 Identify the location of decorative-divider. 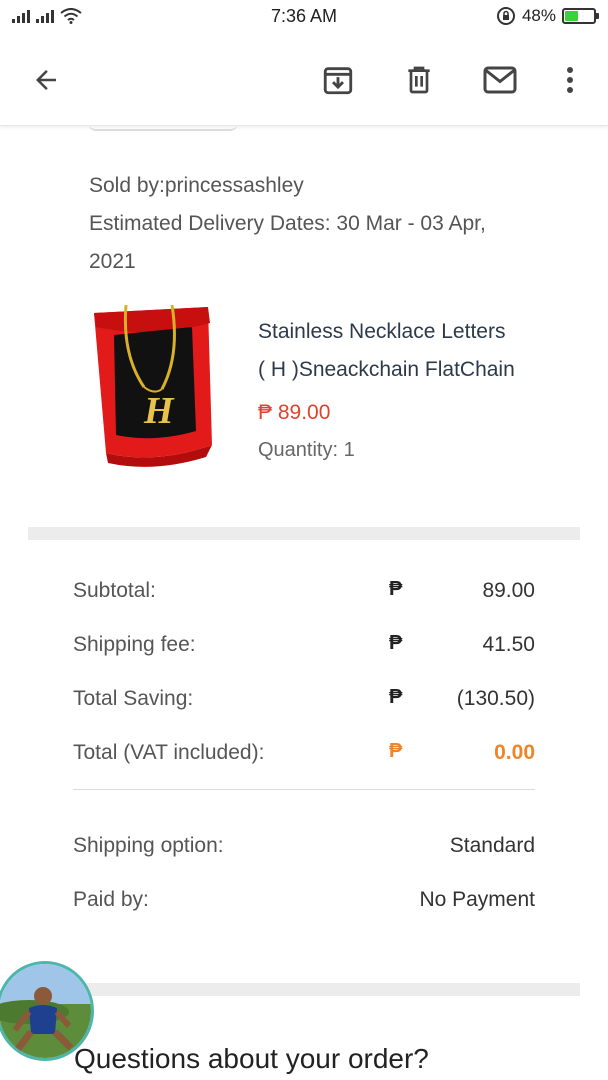
(163, 129).